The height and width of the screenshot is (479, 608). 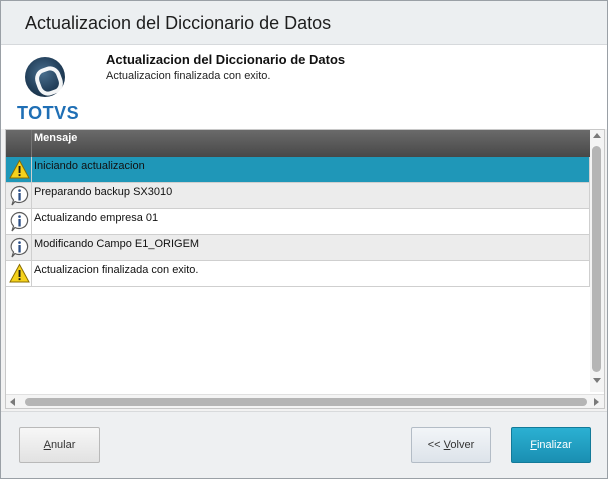 What do you see at coordinates (45, 77) in the screenshot?
I see `logo-orb-icon` at bounding box center [45, 77].